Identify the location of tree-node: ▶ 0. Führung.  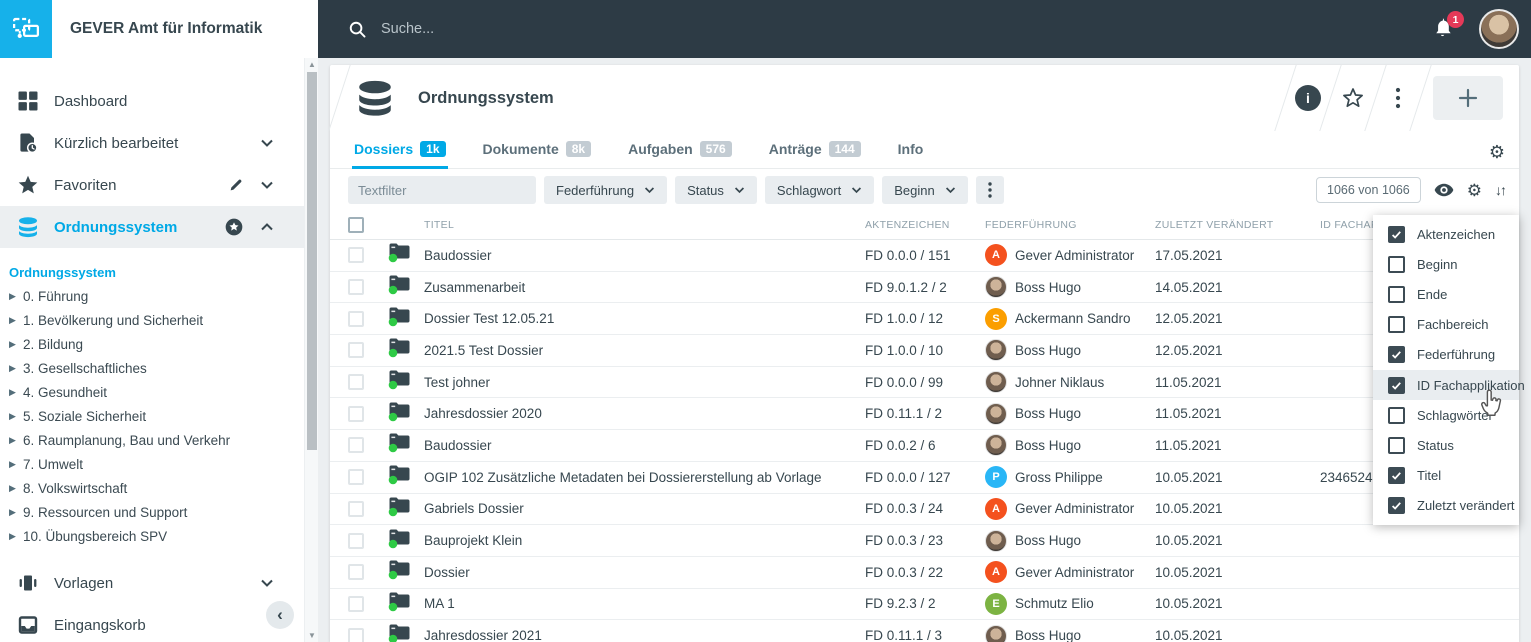
(163, 296).